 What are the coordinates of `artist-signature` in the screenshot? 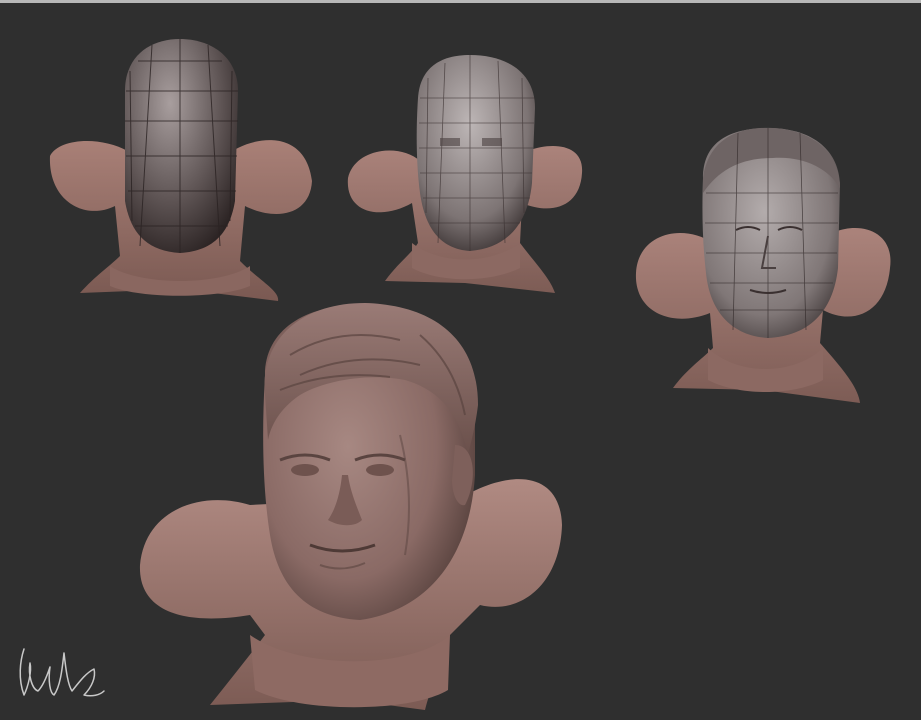 It's located at (60, 673).